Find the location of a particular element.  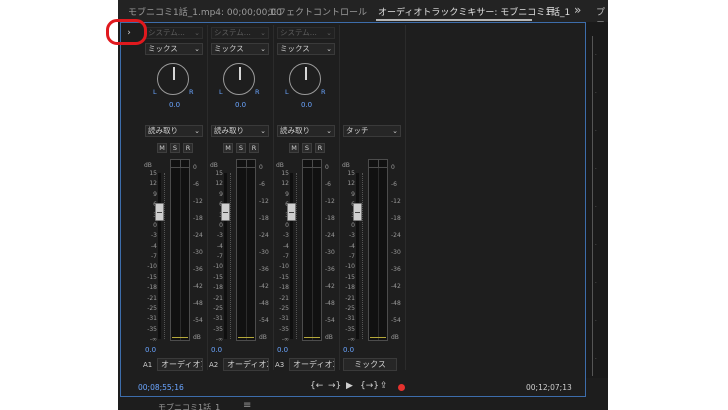

track-name-field: オーディオ2 is located at coordinates (246, 364).